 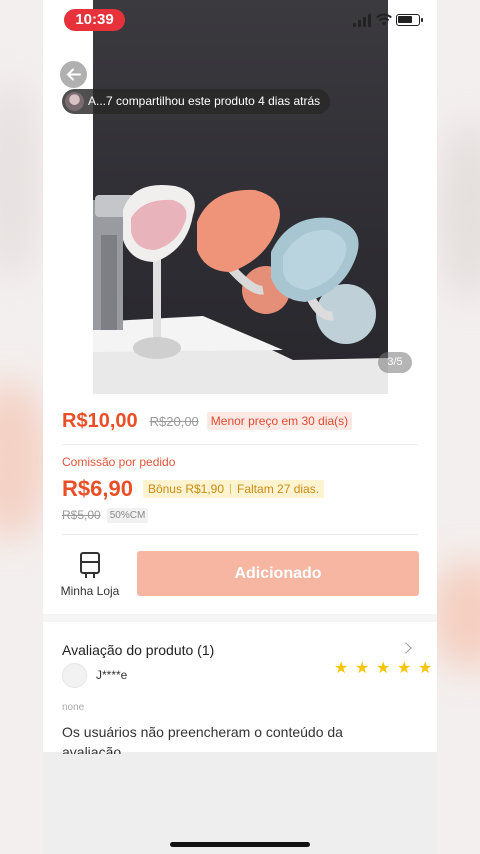 I want to click on reviewer-avatar, so click(x=74, y=675).